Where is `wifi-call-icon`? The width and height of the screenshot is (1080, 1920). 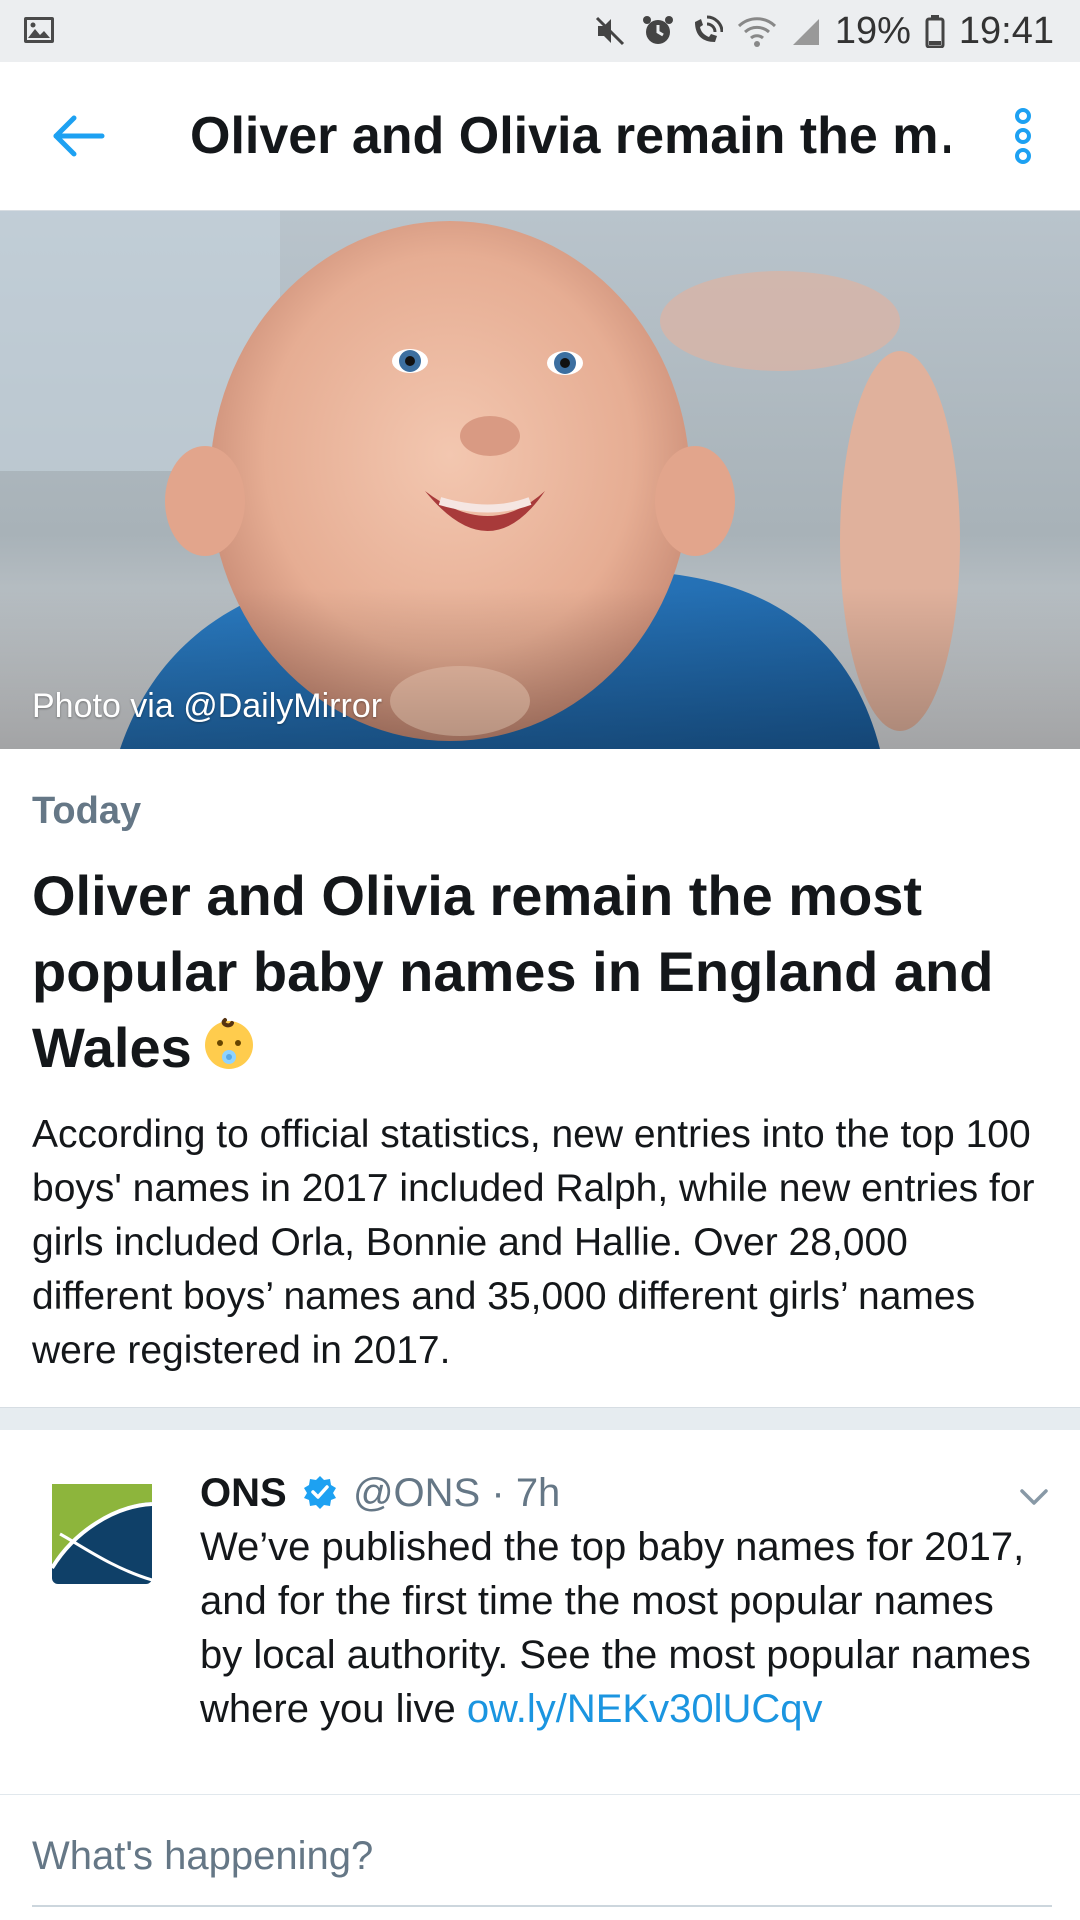
wifi-call-icon is located at coordinates (706, 31).